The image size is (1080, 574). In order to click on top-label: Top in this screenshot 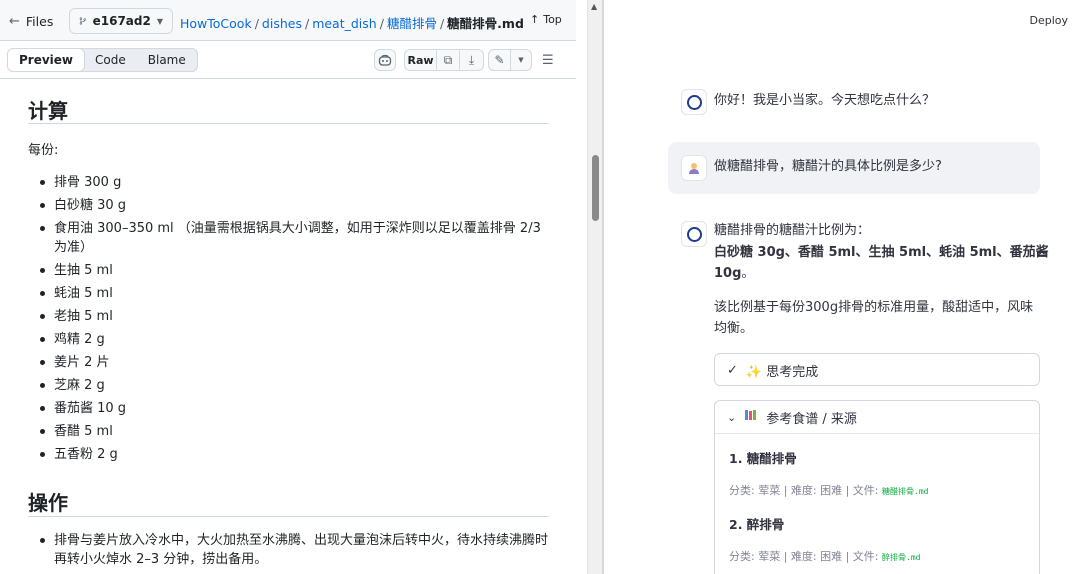, I will do `click(552, 19)`.